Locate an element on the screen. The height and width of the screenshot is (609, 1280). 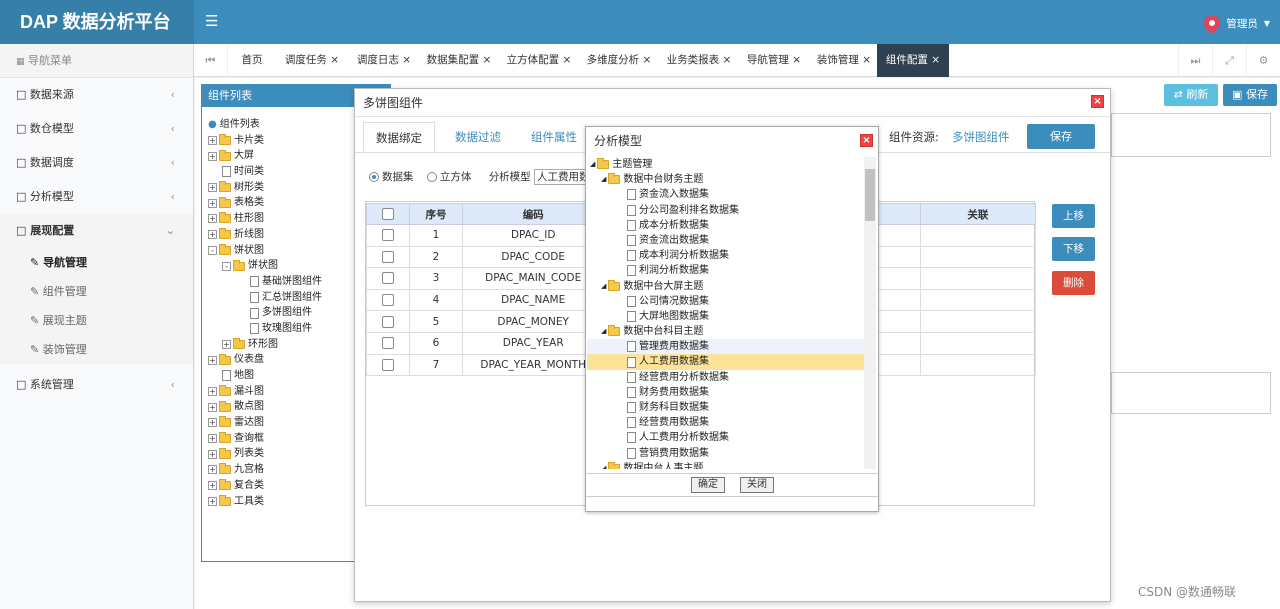
tree-leaf: 成本利润分析数据集 is located at coordinates (725, 255).